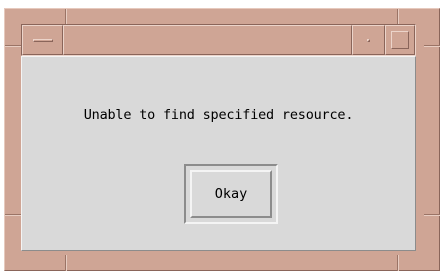  What do you see at coordinates (207, 40) in the screenshot?
I see `window-title` at bounding box center [207, 40].